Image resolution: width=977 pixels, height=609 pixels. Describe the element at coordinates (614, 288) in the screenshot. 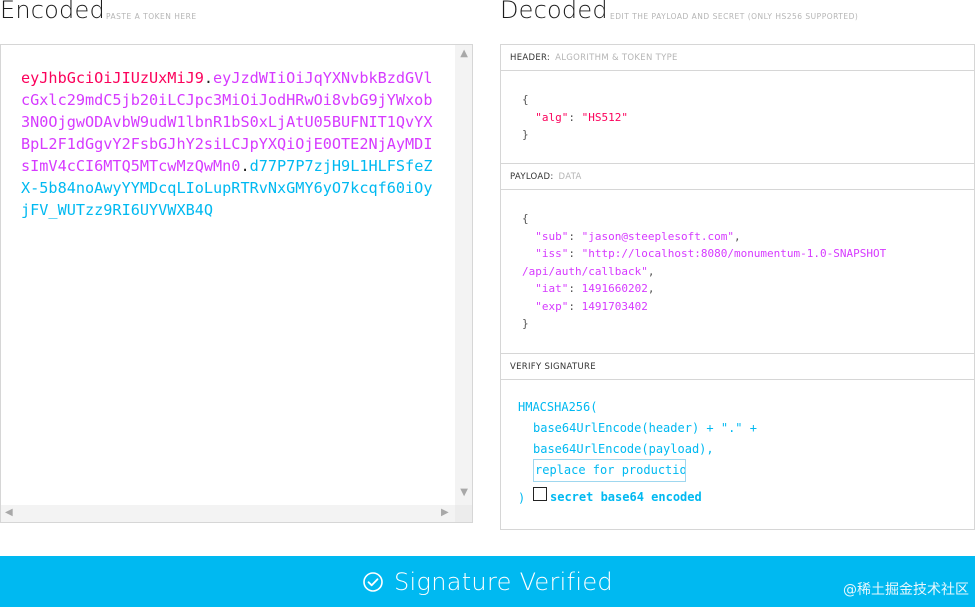

I see `payload-iat-value: 1491660202` at that location.